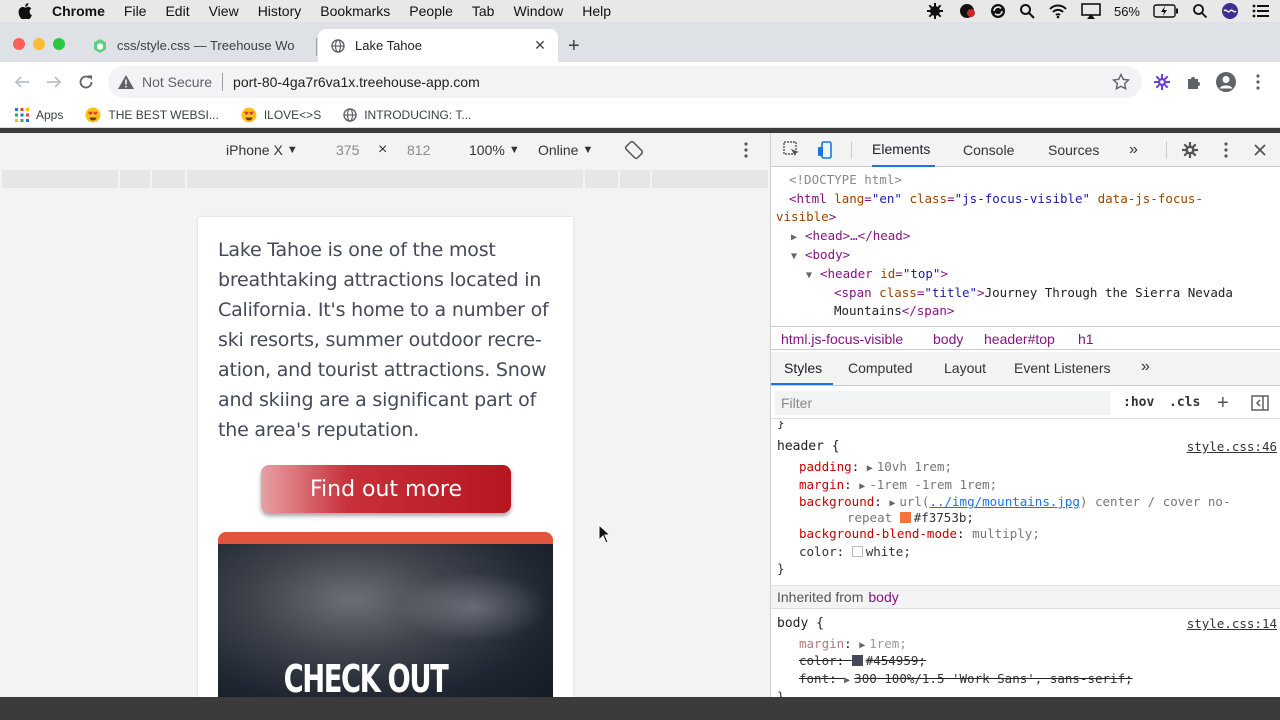  What do you see at coordinates (78, 11) in the screenshot?
I see `menu-app-name: Chrome` at bounding box center [78, 11].